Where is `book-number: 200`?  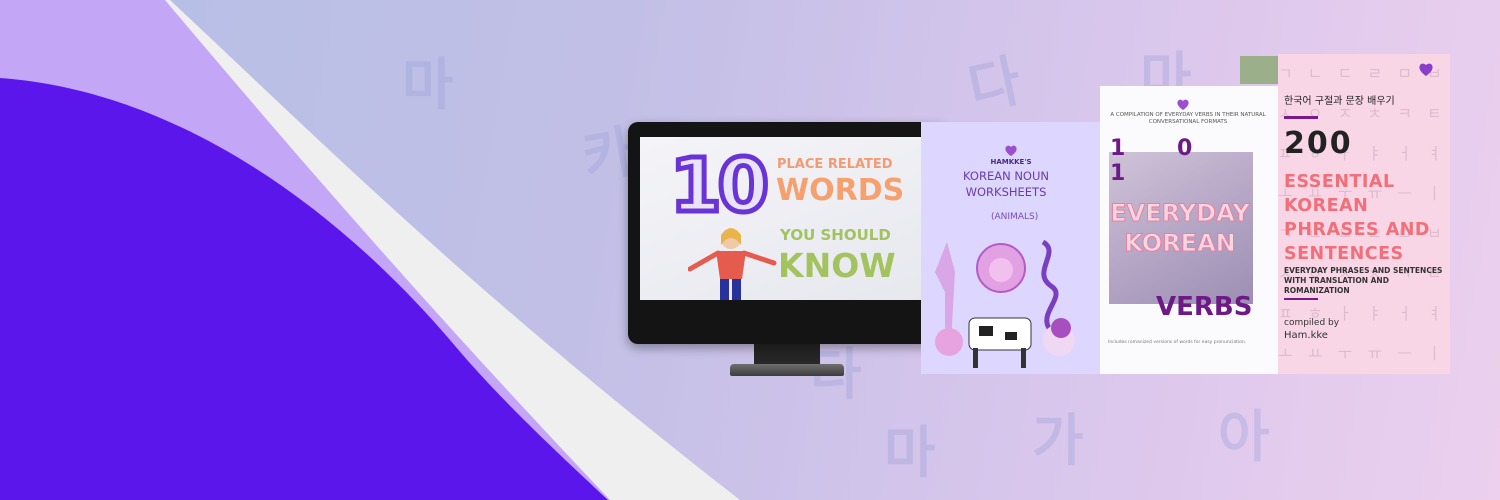
book-number: 200 is located at coordinates (1318, 143).